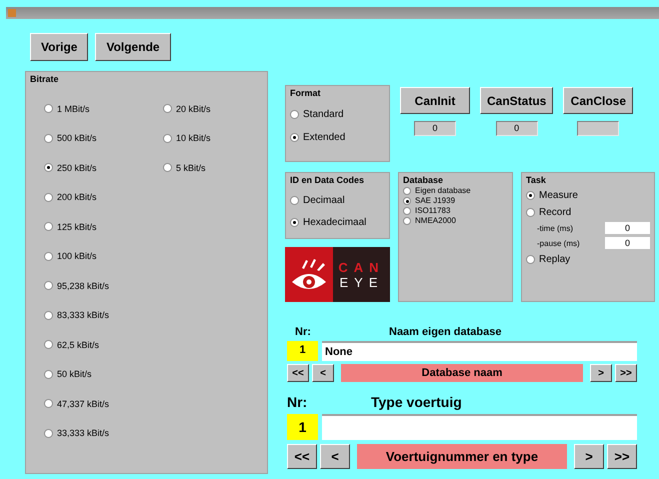 The image size is (659, 479). What do you see at coordinates (479, 351) in the screenshot?
I see `input-field: None` at bounding box center [479, 351].